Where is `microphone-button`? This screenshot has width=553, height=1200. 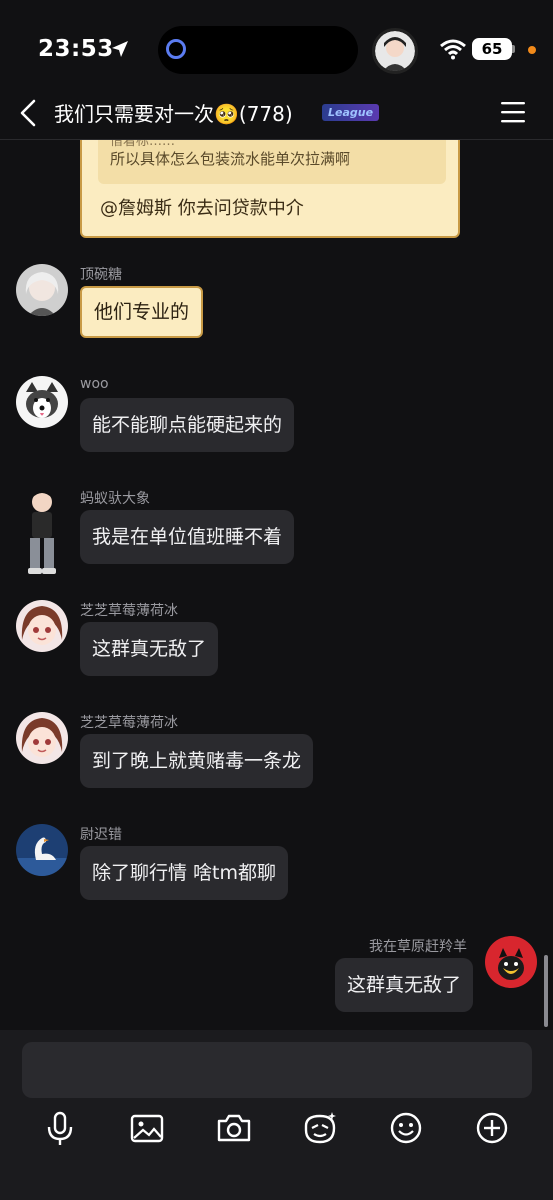 microphone-button is located at coordinates (60, 1128).